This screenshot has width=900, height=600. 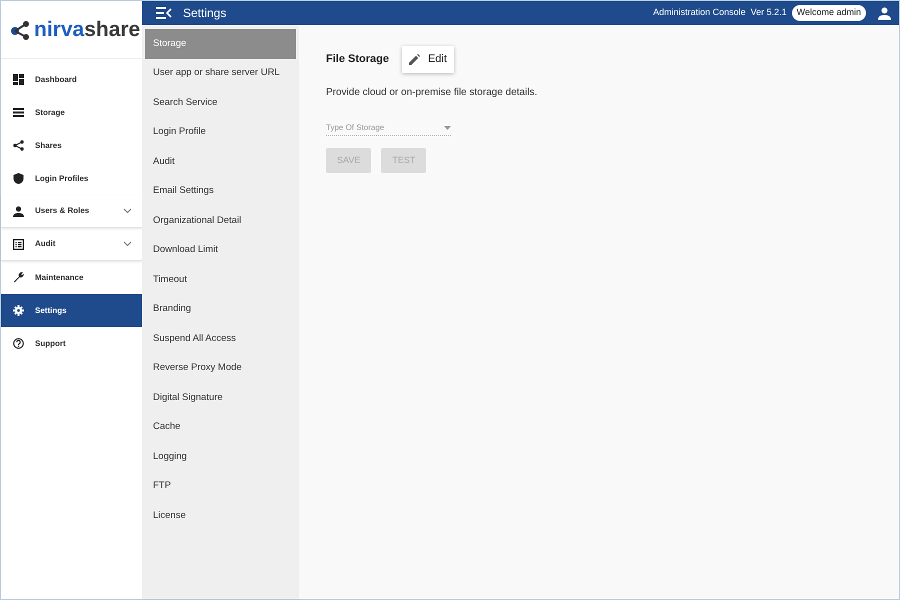 What do you see at coordinates (18, 244) in the screenshot?
I see `list-icon` at bounding box center [18, 244].